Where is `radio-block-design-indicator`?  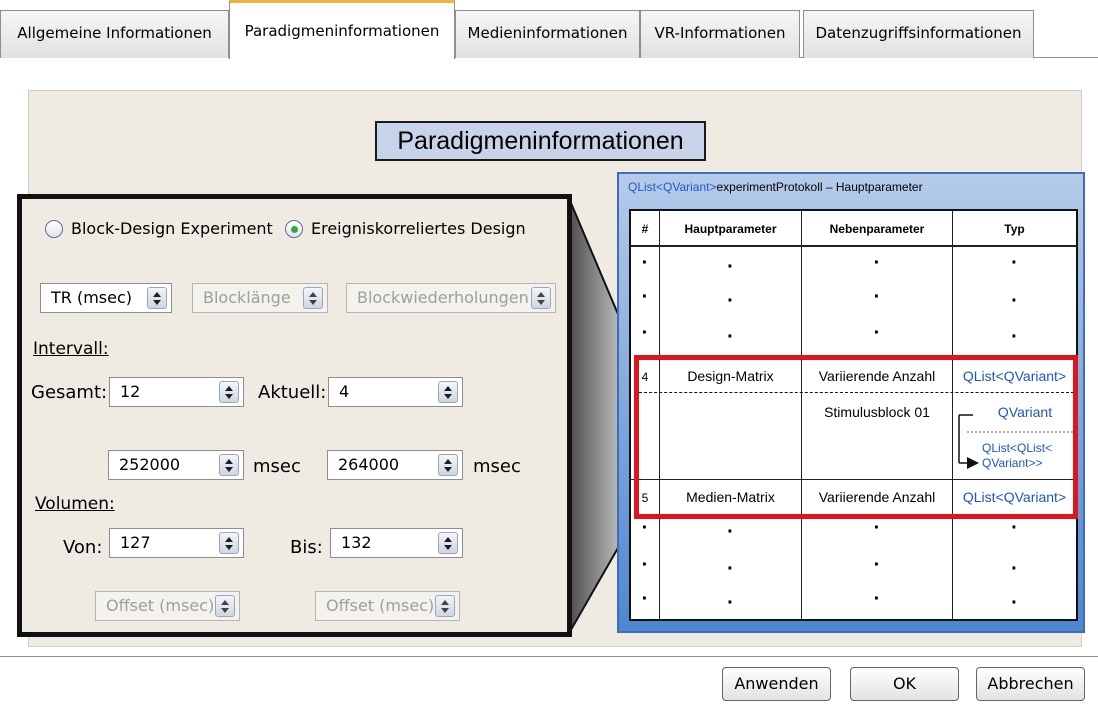 radio-block-design-indicator is located at coordinates (54, 228).